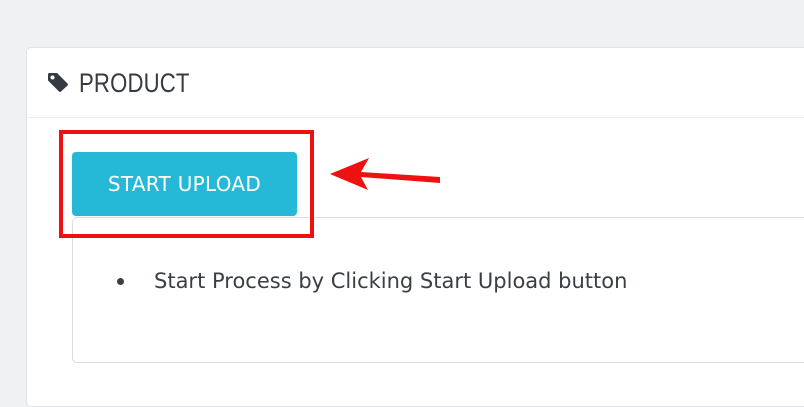 This screenshot has width=804, height=407. Describe the element at coordinates (134, 83) in the screenshot. I see `panel-title: PRODUCT` at that location.